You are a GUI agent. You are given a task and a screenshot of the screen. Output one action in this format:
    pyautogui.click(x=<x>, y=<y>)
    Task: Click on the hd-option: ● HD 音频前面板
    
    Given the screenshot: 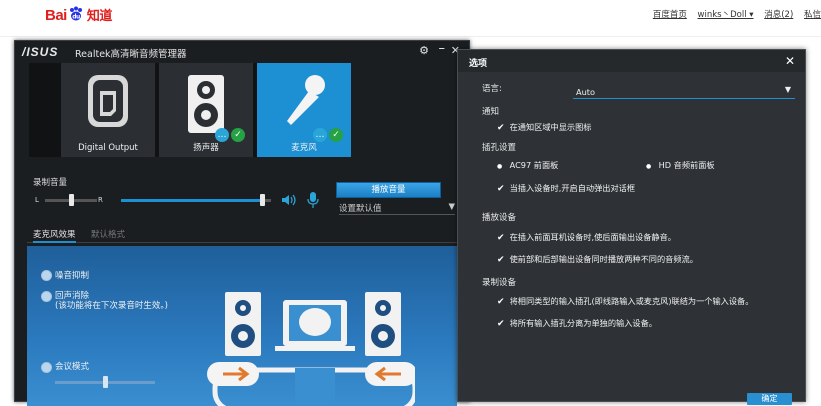 What is the action you would take?
    pyautogui.click(x=680, y=165)
    